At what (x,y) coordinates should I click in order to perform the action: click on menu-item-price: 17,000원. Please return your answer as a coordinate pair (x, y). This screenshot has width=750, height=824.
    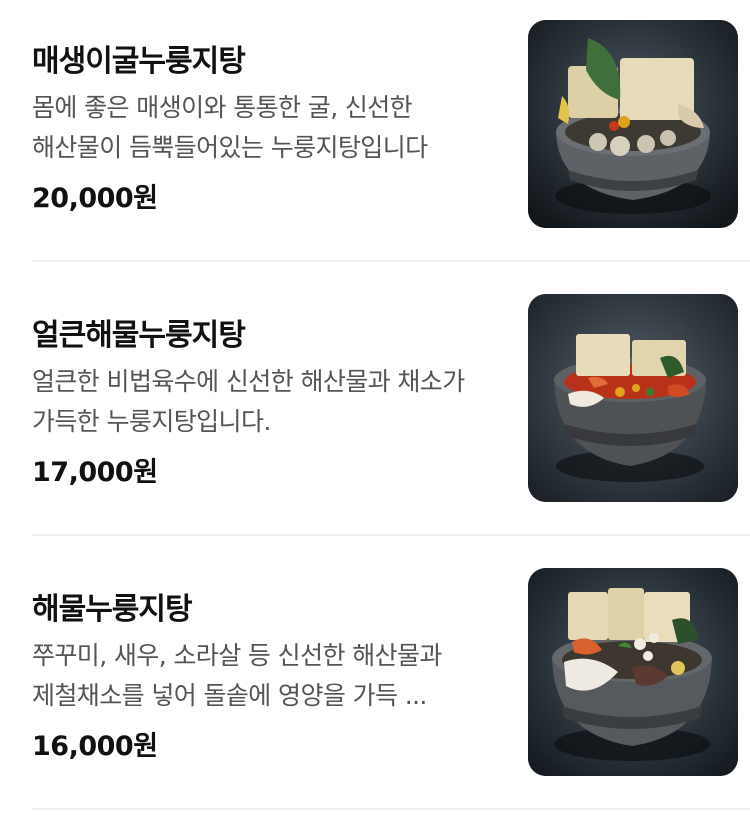
    Looking at the image, I should click on (95, 472).